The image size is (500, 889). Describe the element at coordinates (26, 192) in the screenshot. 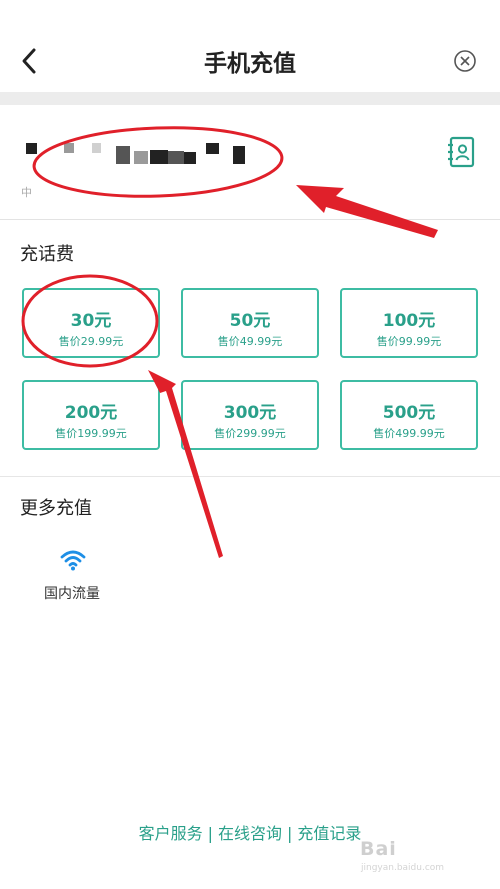

I see `carrier-label: 中` at that location.